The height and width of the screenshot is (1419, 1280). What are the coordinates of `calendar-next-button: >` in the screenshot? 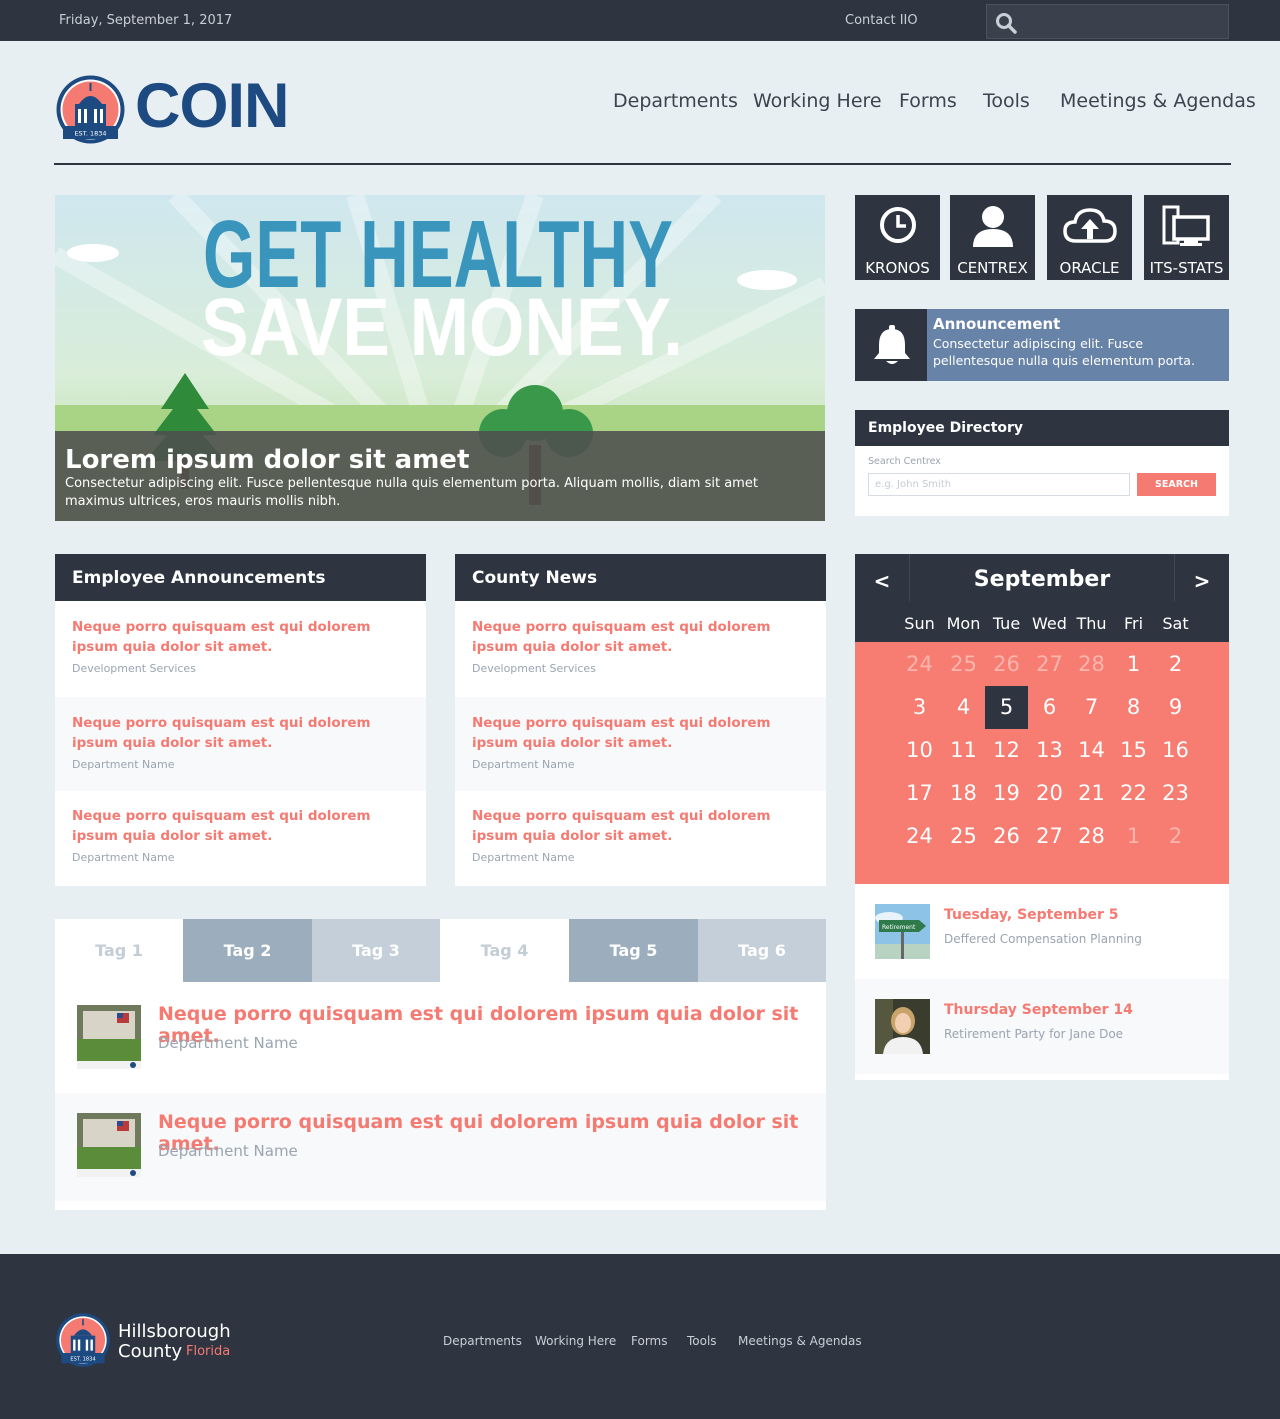 It's located at (1201, 577).